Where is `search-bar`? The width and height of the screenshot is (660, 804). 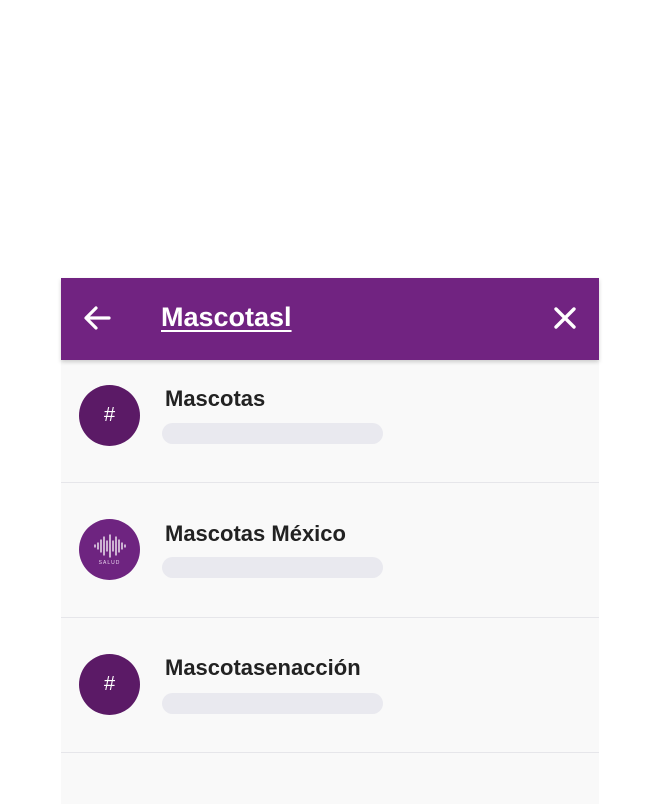
search-bar is located at coordinates (330, 319).